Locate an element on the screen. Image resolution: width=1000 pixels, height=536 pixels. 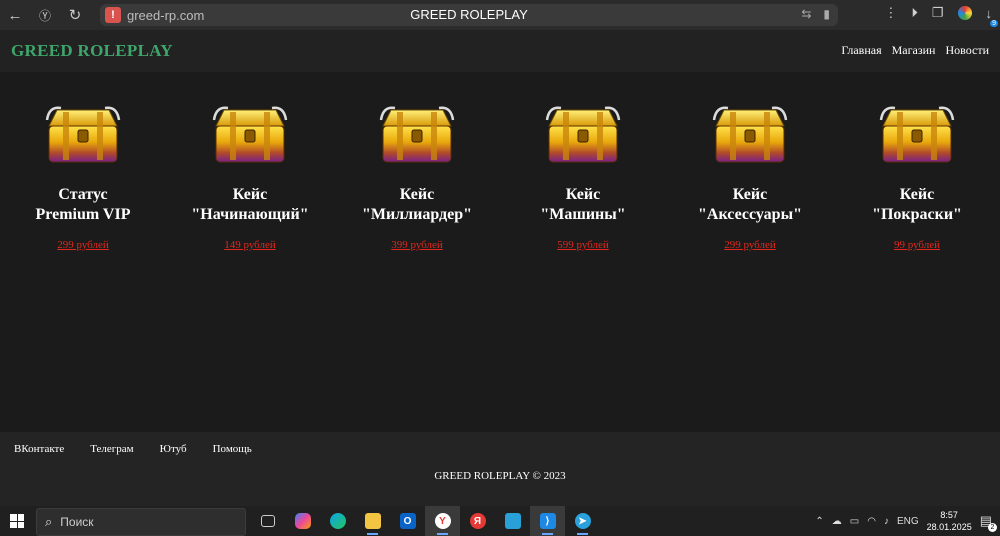
site-warning-icon: ! is located at coordinates (113, 15).